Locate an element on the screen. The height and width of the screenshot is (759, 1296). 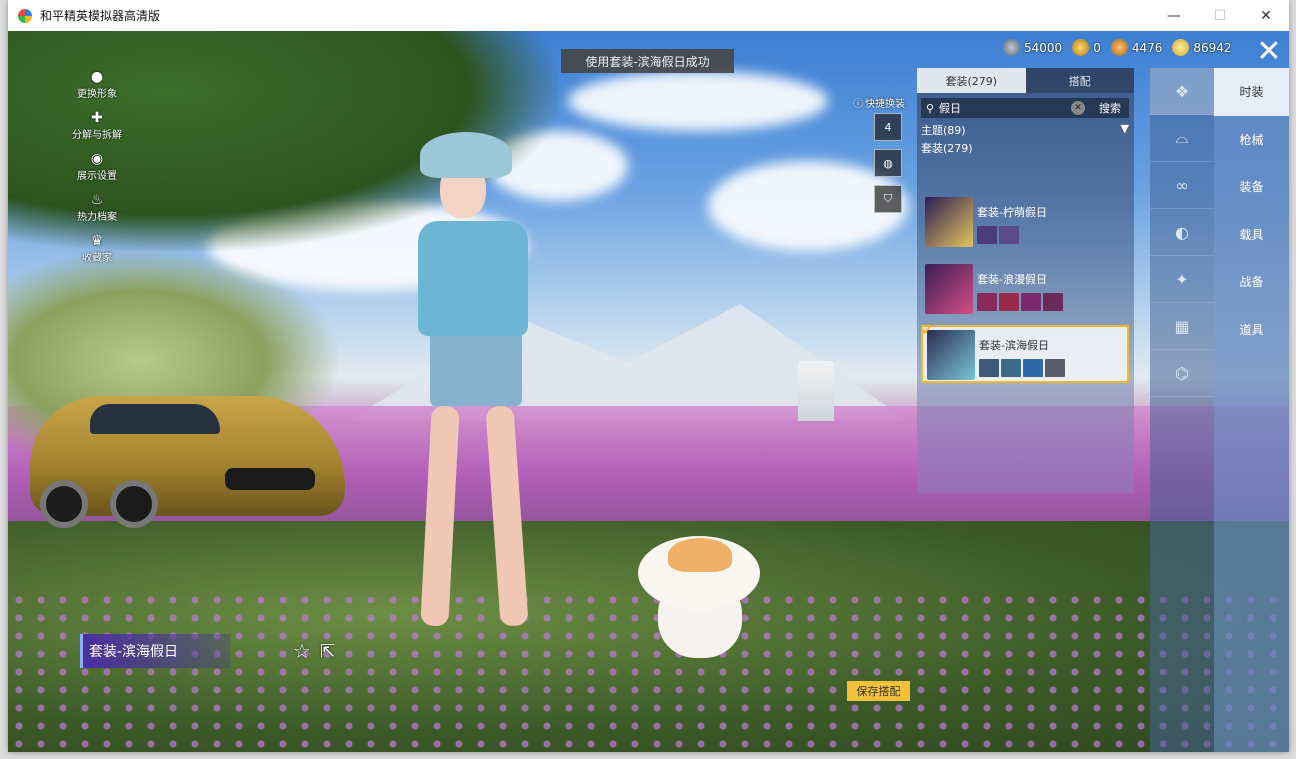
gold-coin-icon is located at coordinates (1081, 47).